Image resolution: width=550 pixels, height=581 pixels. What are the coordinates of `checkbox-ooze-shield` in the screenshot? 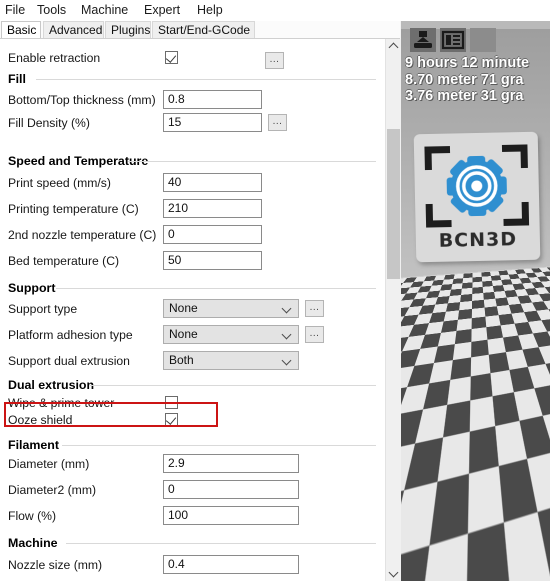 It's located at (171, 419).